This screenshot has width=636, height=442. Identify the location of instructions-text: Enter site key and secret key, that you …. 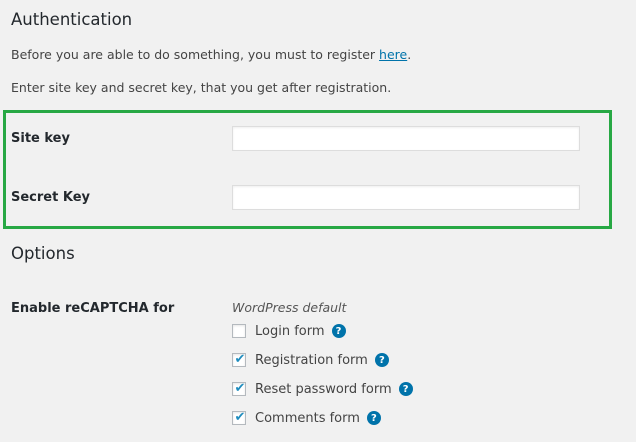
(201, 87).